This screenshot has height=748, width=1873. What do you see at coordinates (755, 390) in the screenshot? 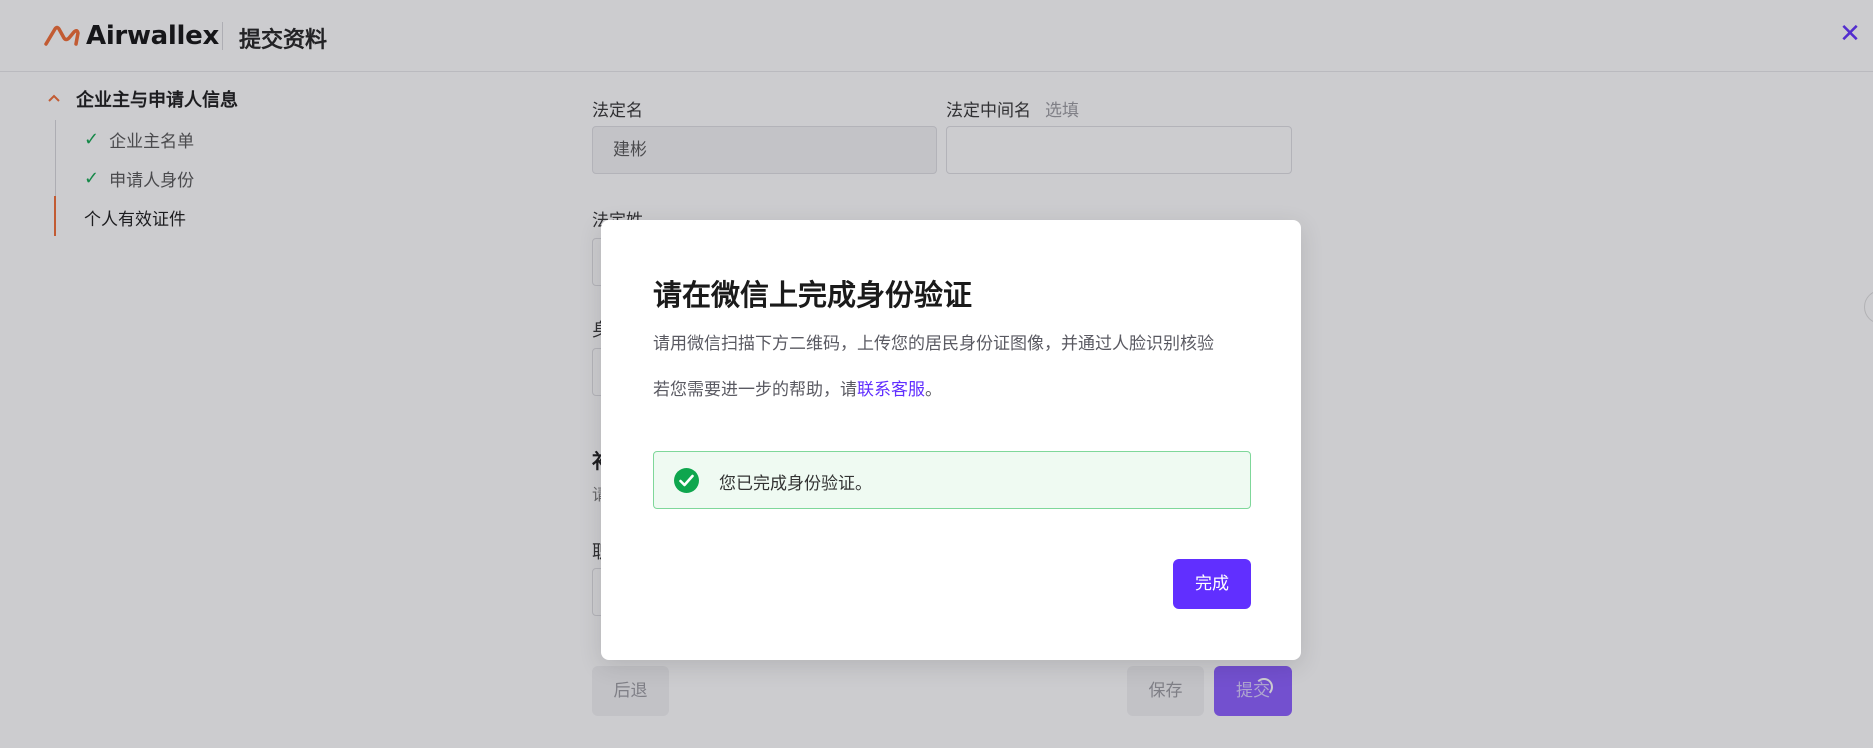
I see `help-prefix: 若您需要进一步的帮助，请` at bounding box center [755, 390].